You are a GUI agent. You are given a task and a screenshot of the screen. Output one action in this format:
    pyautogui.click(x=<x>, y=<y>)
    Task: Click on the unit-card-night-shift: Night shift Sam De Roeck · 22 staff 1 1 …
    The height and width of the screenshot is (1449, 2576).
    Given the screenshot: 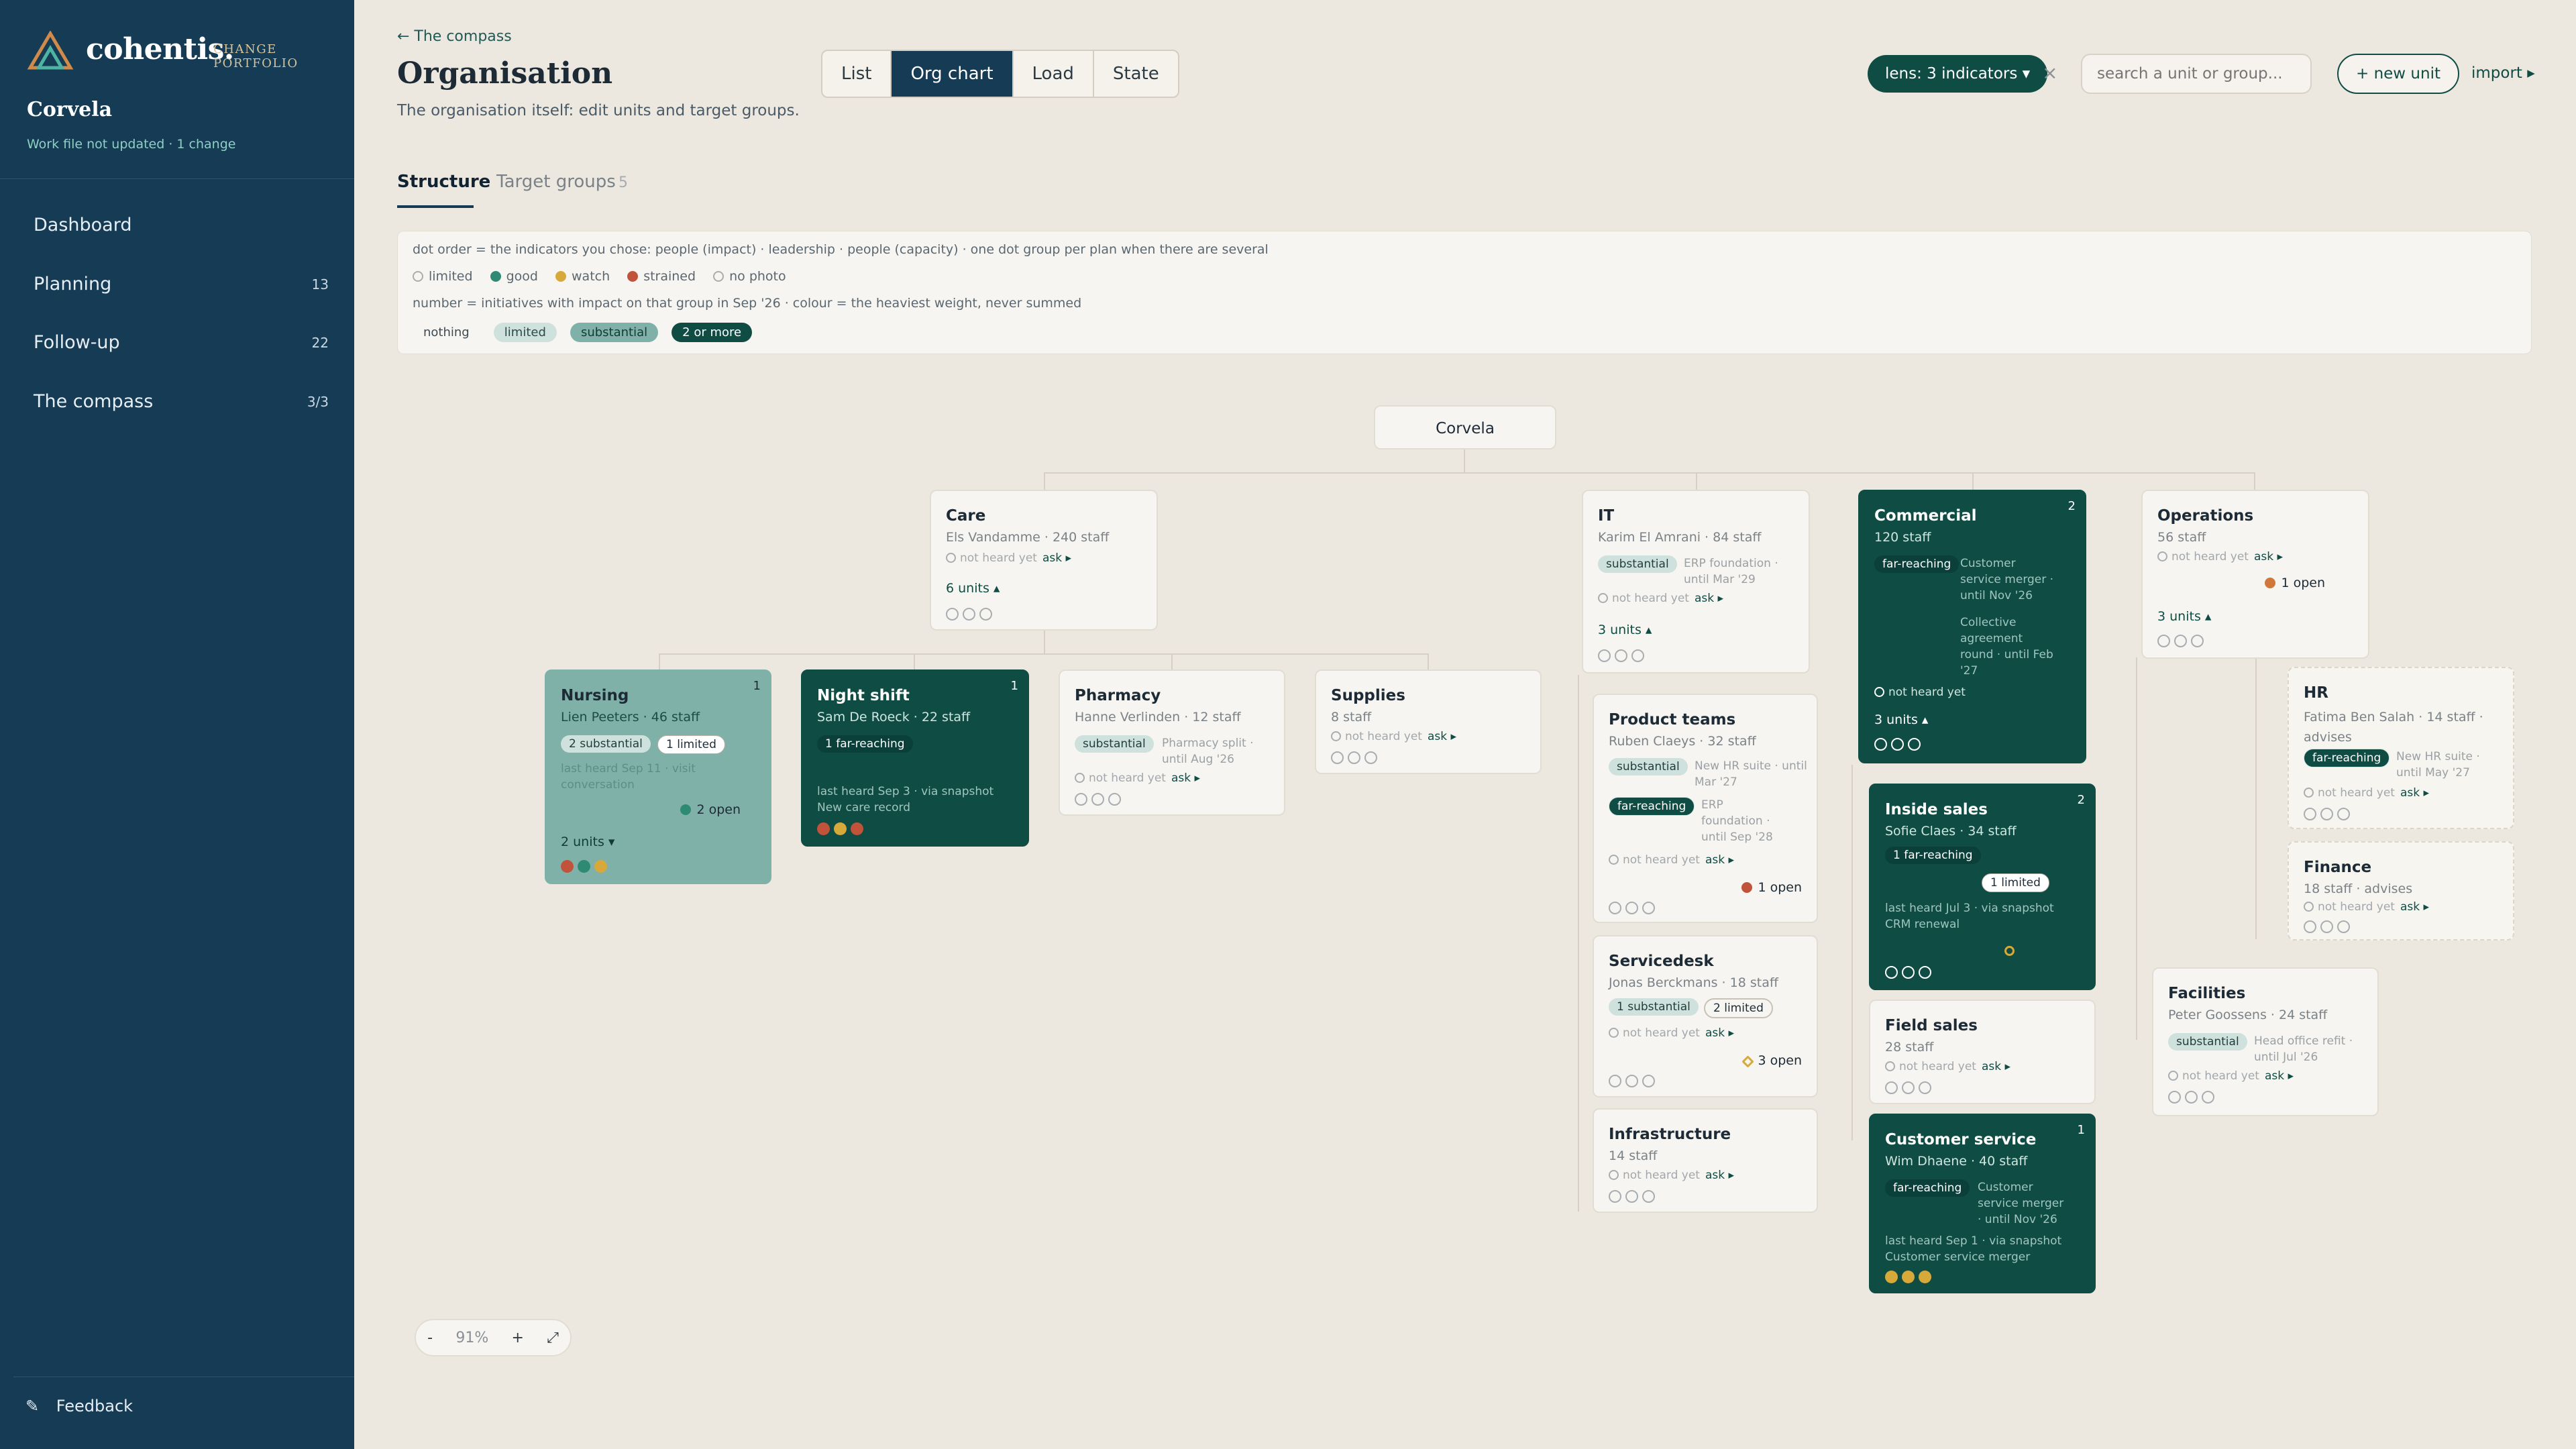 What is the action you would take?
    pyautogui.click(x=915, y=758)
    